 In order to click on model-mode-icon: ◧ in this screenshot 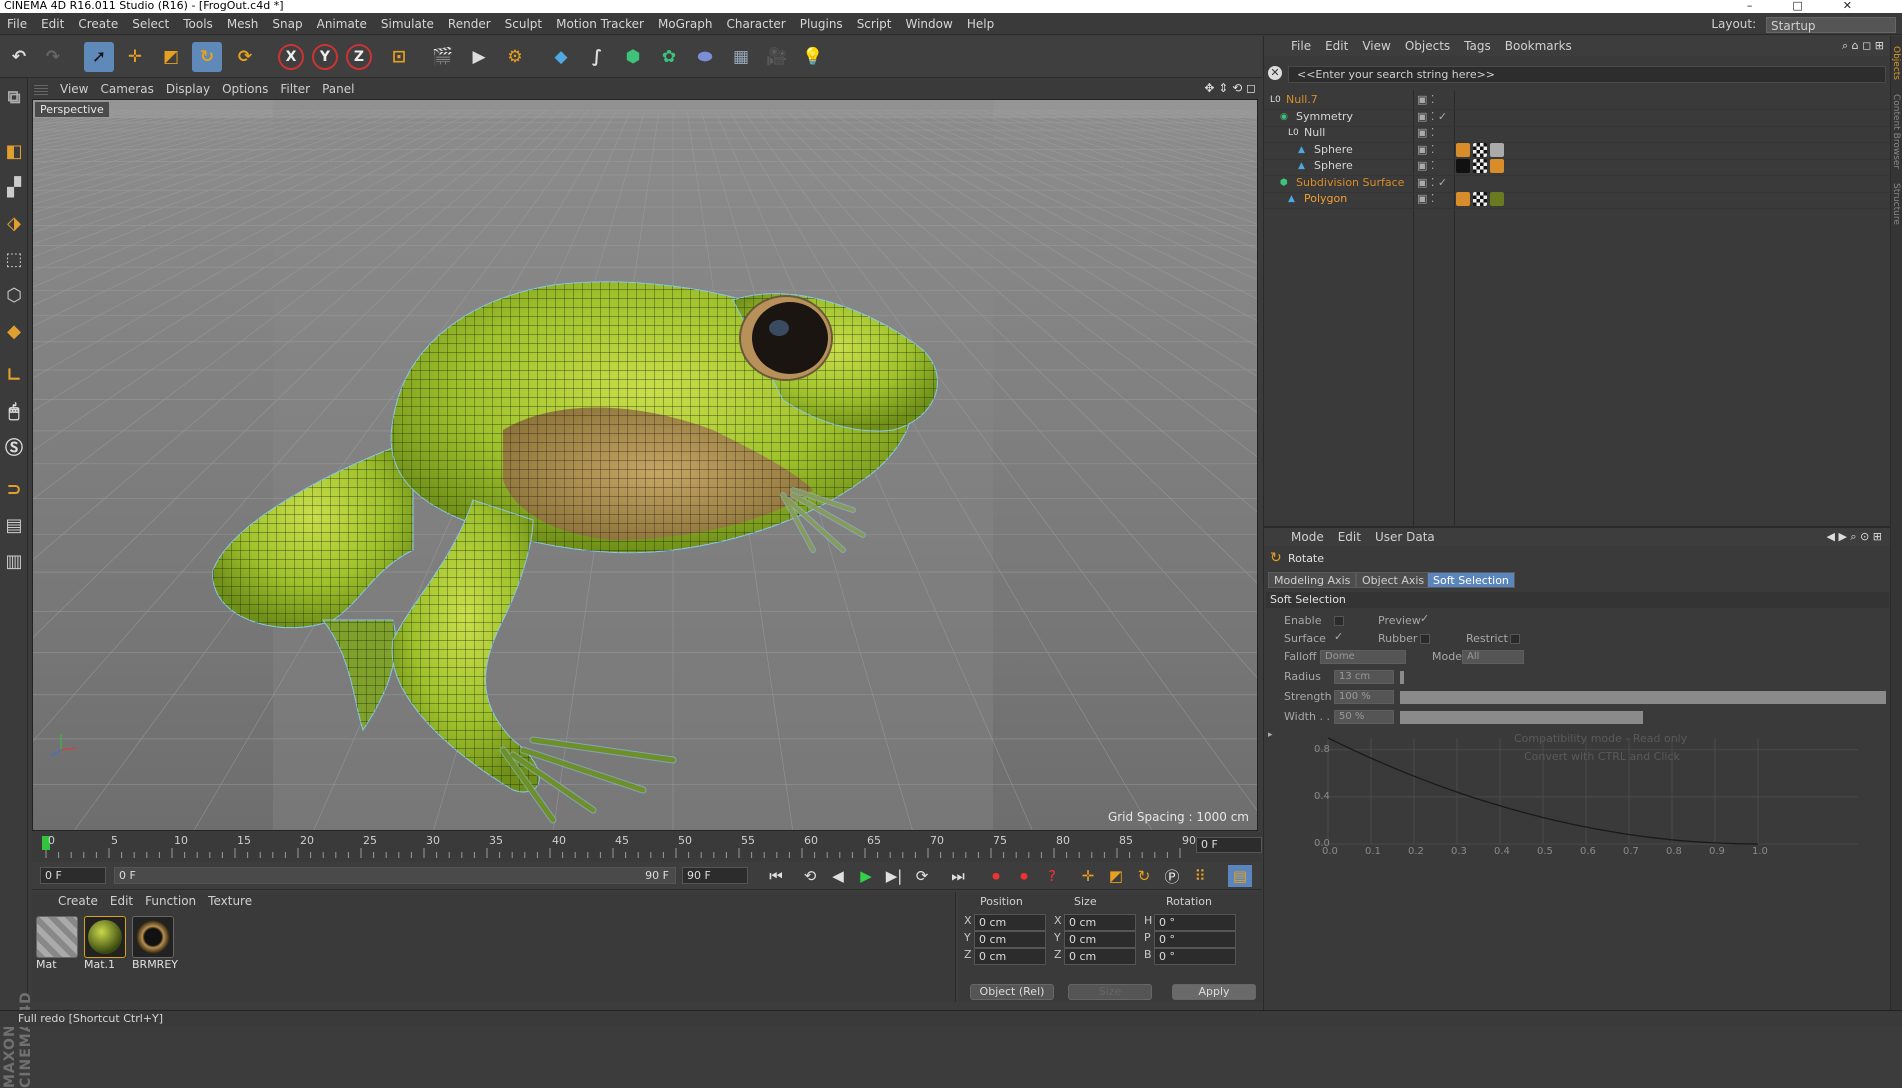, I will do `click(14, 151)`.